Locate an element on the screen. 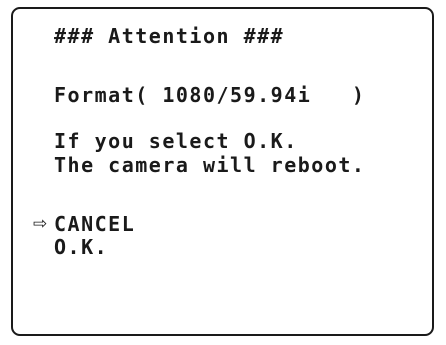  format-line: Format( 1080/59.94i ) is located at coordinates (210, 95).